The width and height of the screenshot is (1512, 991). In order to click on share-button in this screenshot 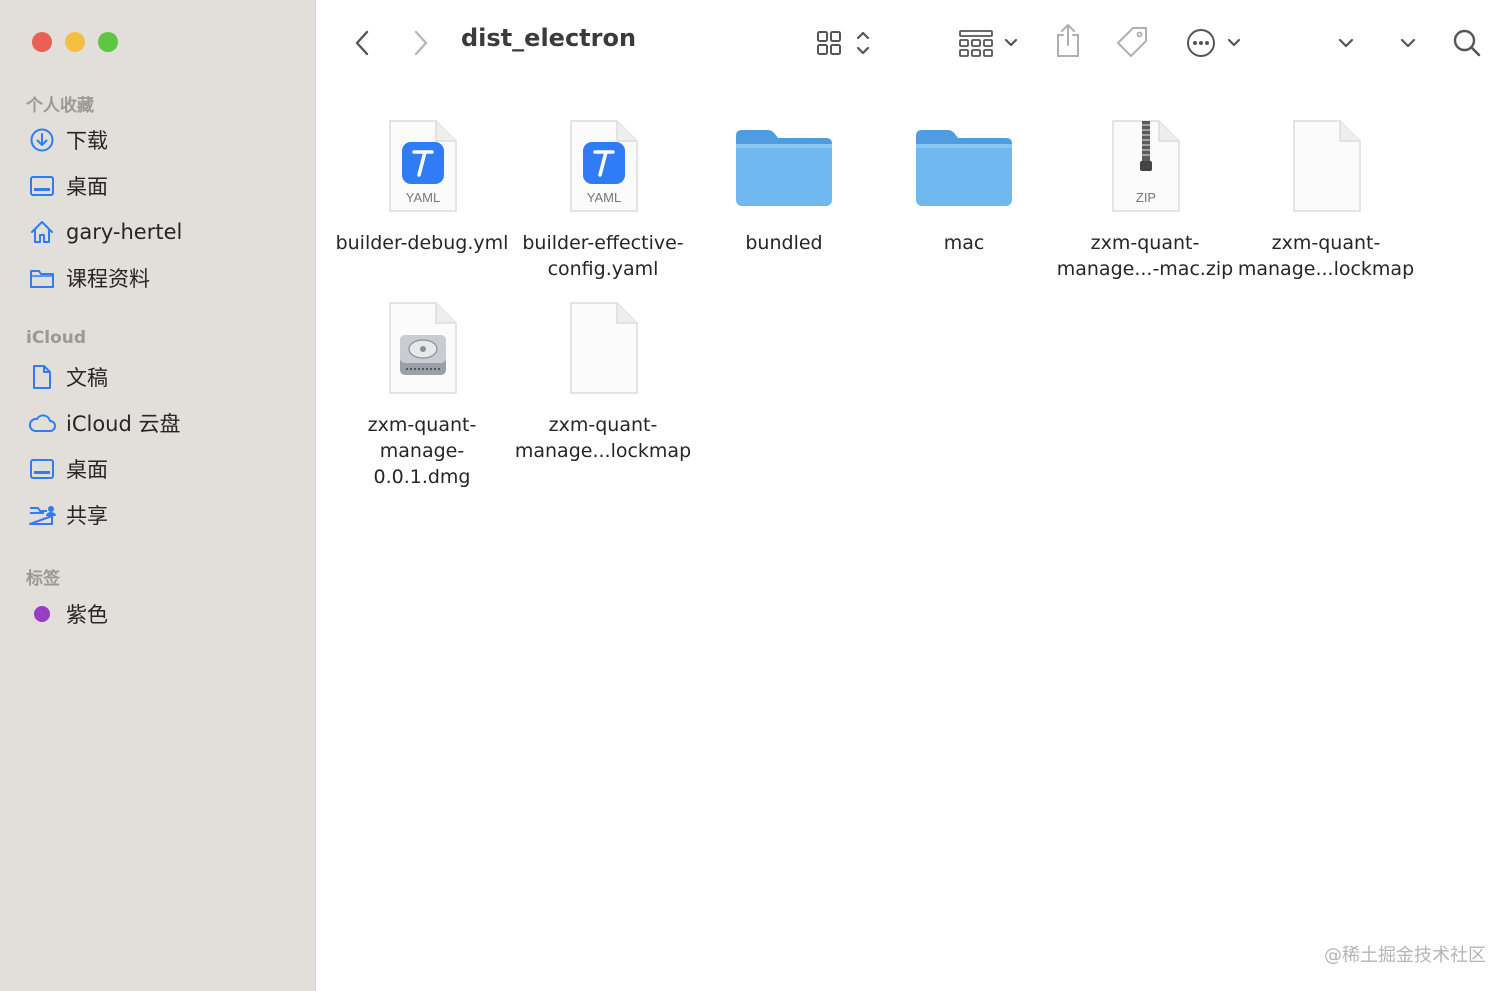, I will do `click(1068, 41)`.